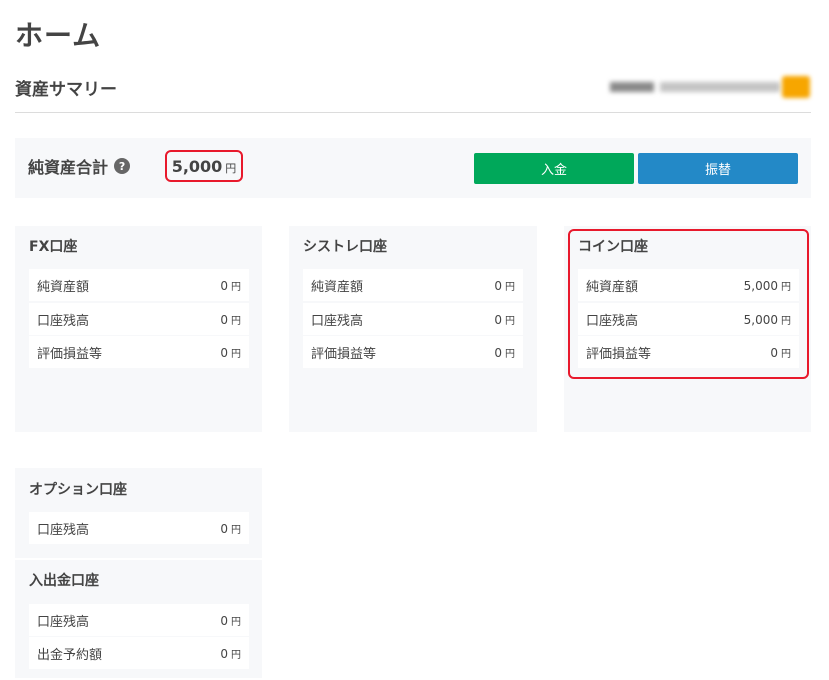  Describe the element at coordinates (688, 319) in the screenshot. I see `list-item: 口座残高 5,000 円` at that location.